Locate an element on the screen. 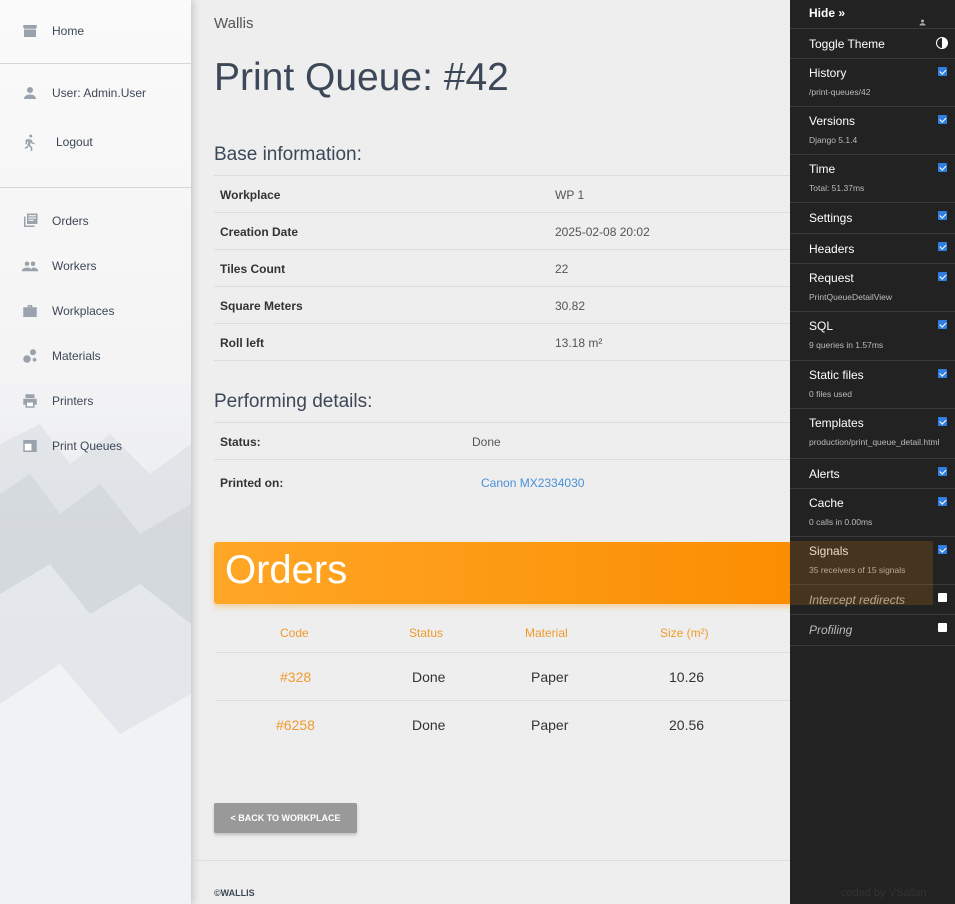  debug-panel-history: History/print-queues/42 is located at coordinates (872, 83).